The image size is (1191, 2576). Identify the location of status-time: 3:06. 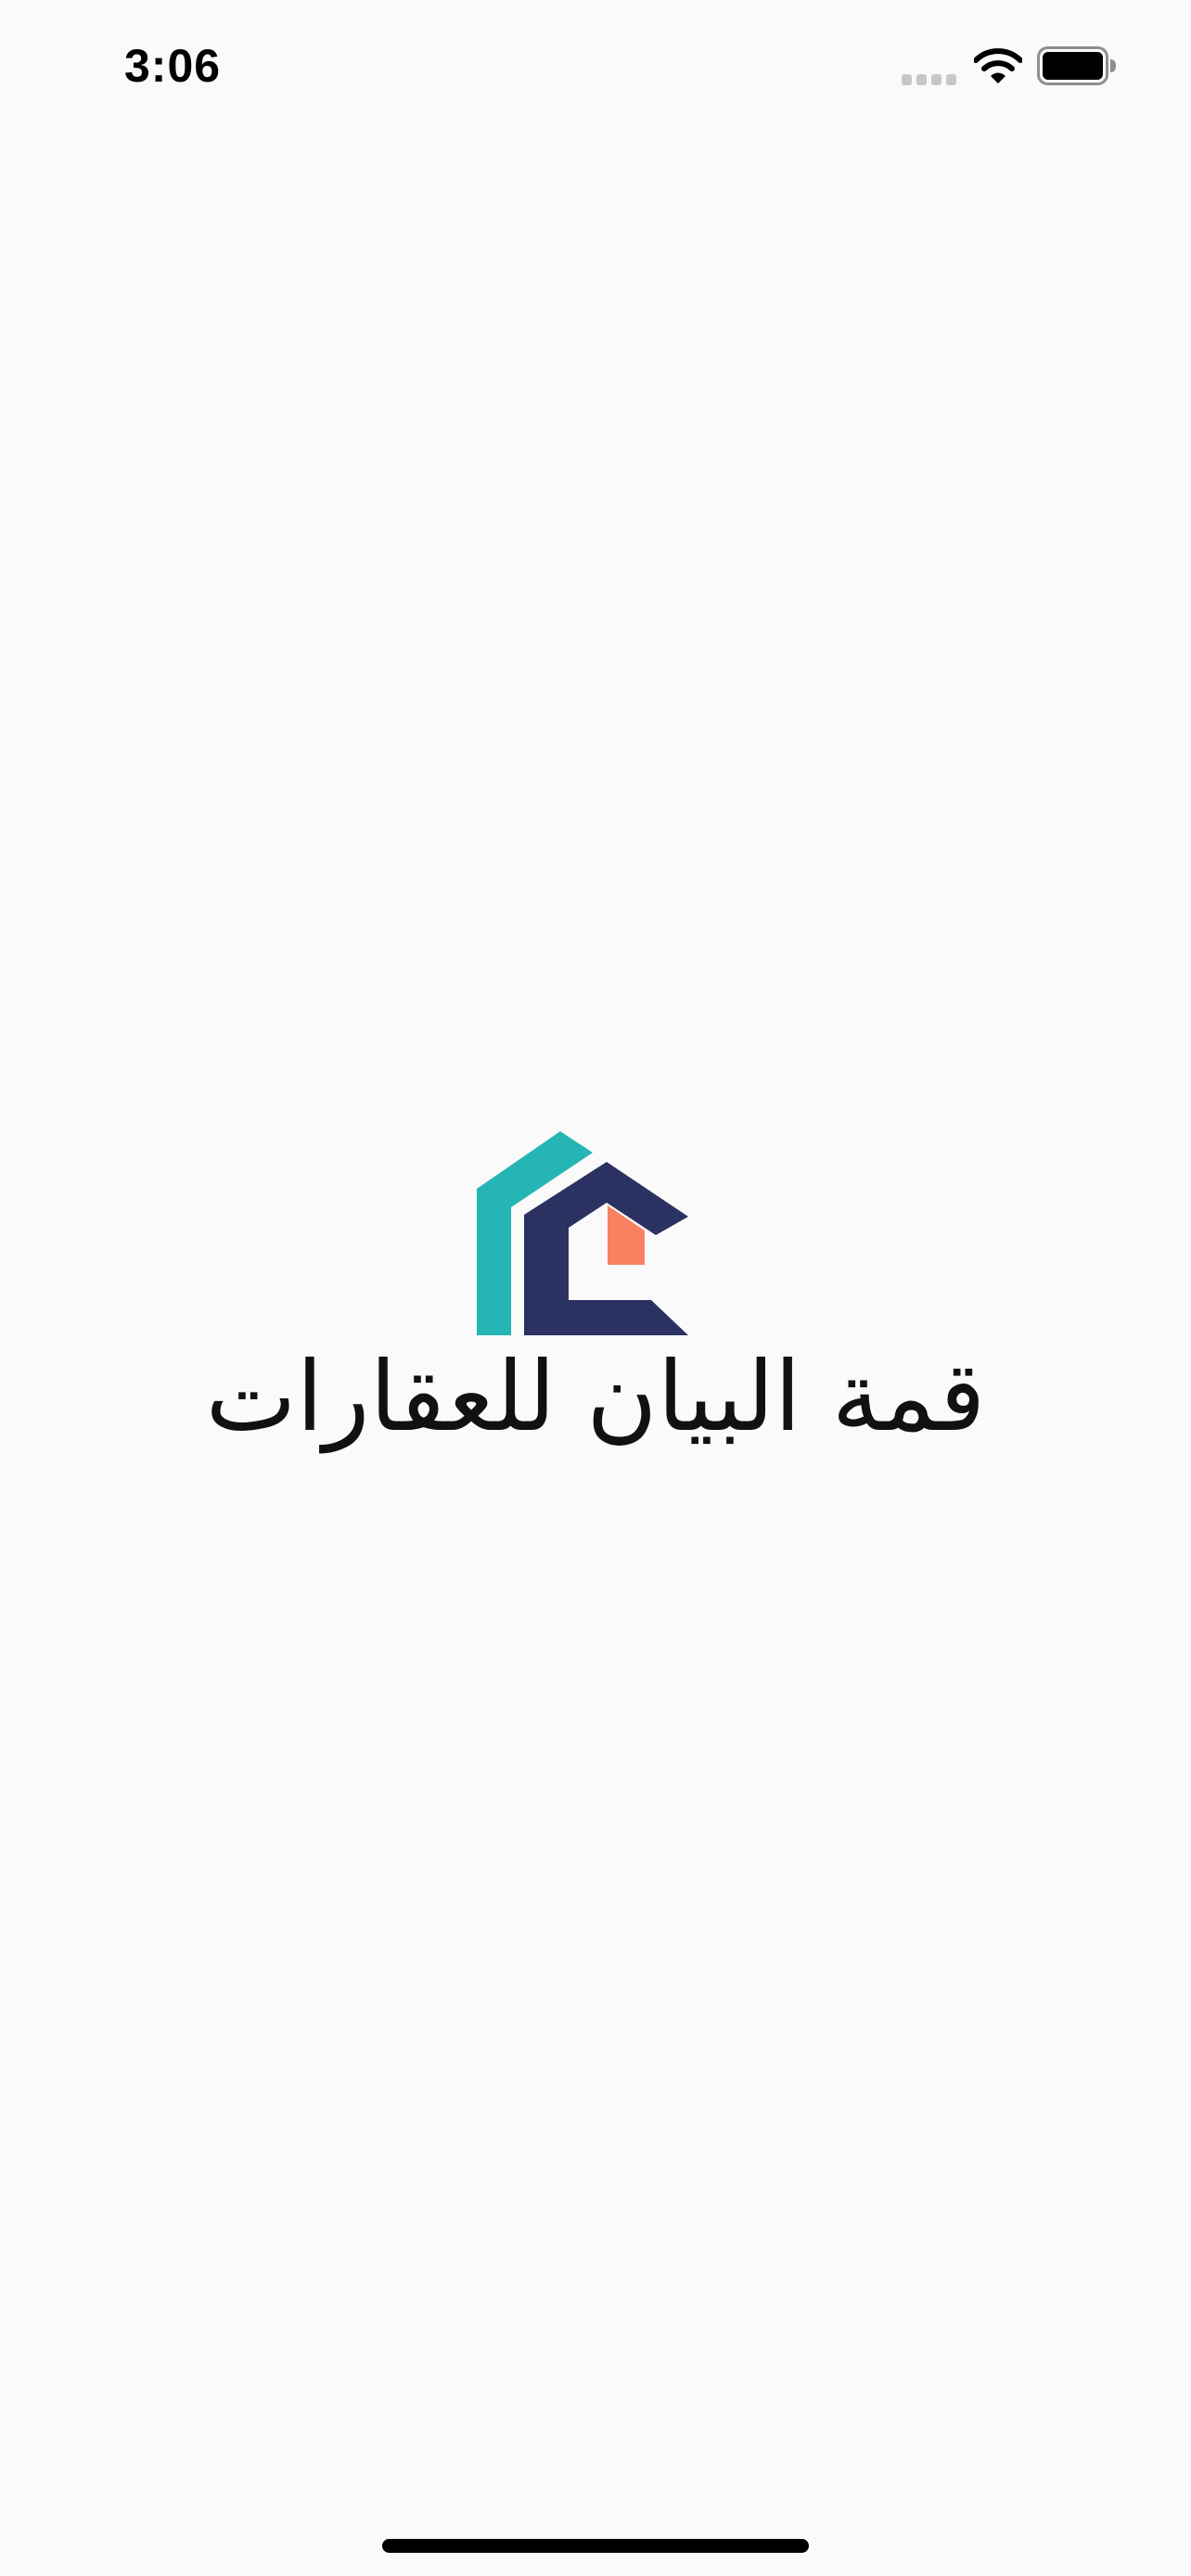
(173, 66).